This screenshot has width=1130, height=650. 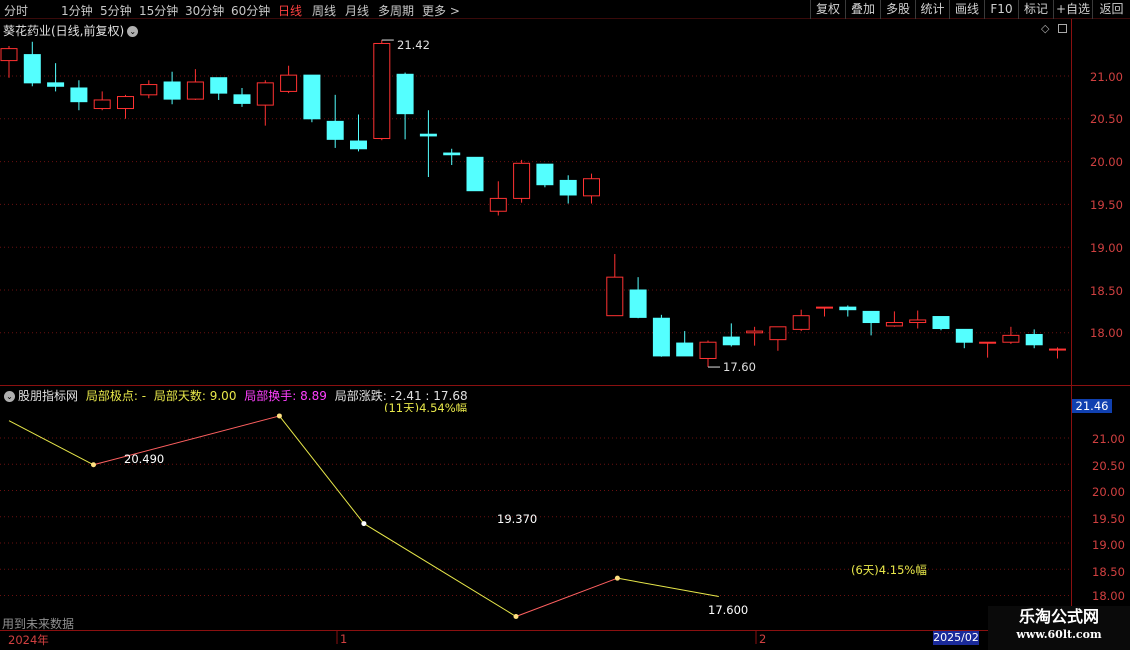 What do you see at coordinates (1072, 9) in the screenshot?
I see `add-watchlist-button: +自选` at bounding box center [1072, 9].